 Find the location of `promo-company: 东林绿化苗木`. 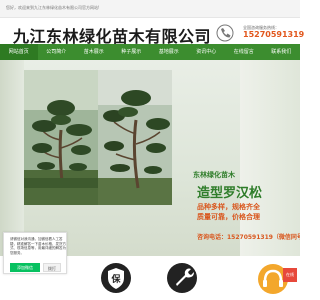

promo-company: 东林绿化苗木 is located at coordinates (214, 175).